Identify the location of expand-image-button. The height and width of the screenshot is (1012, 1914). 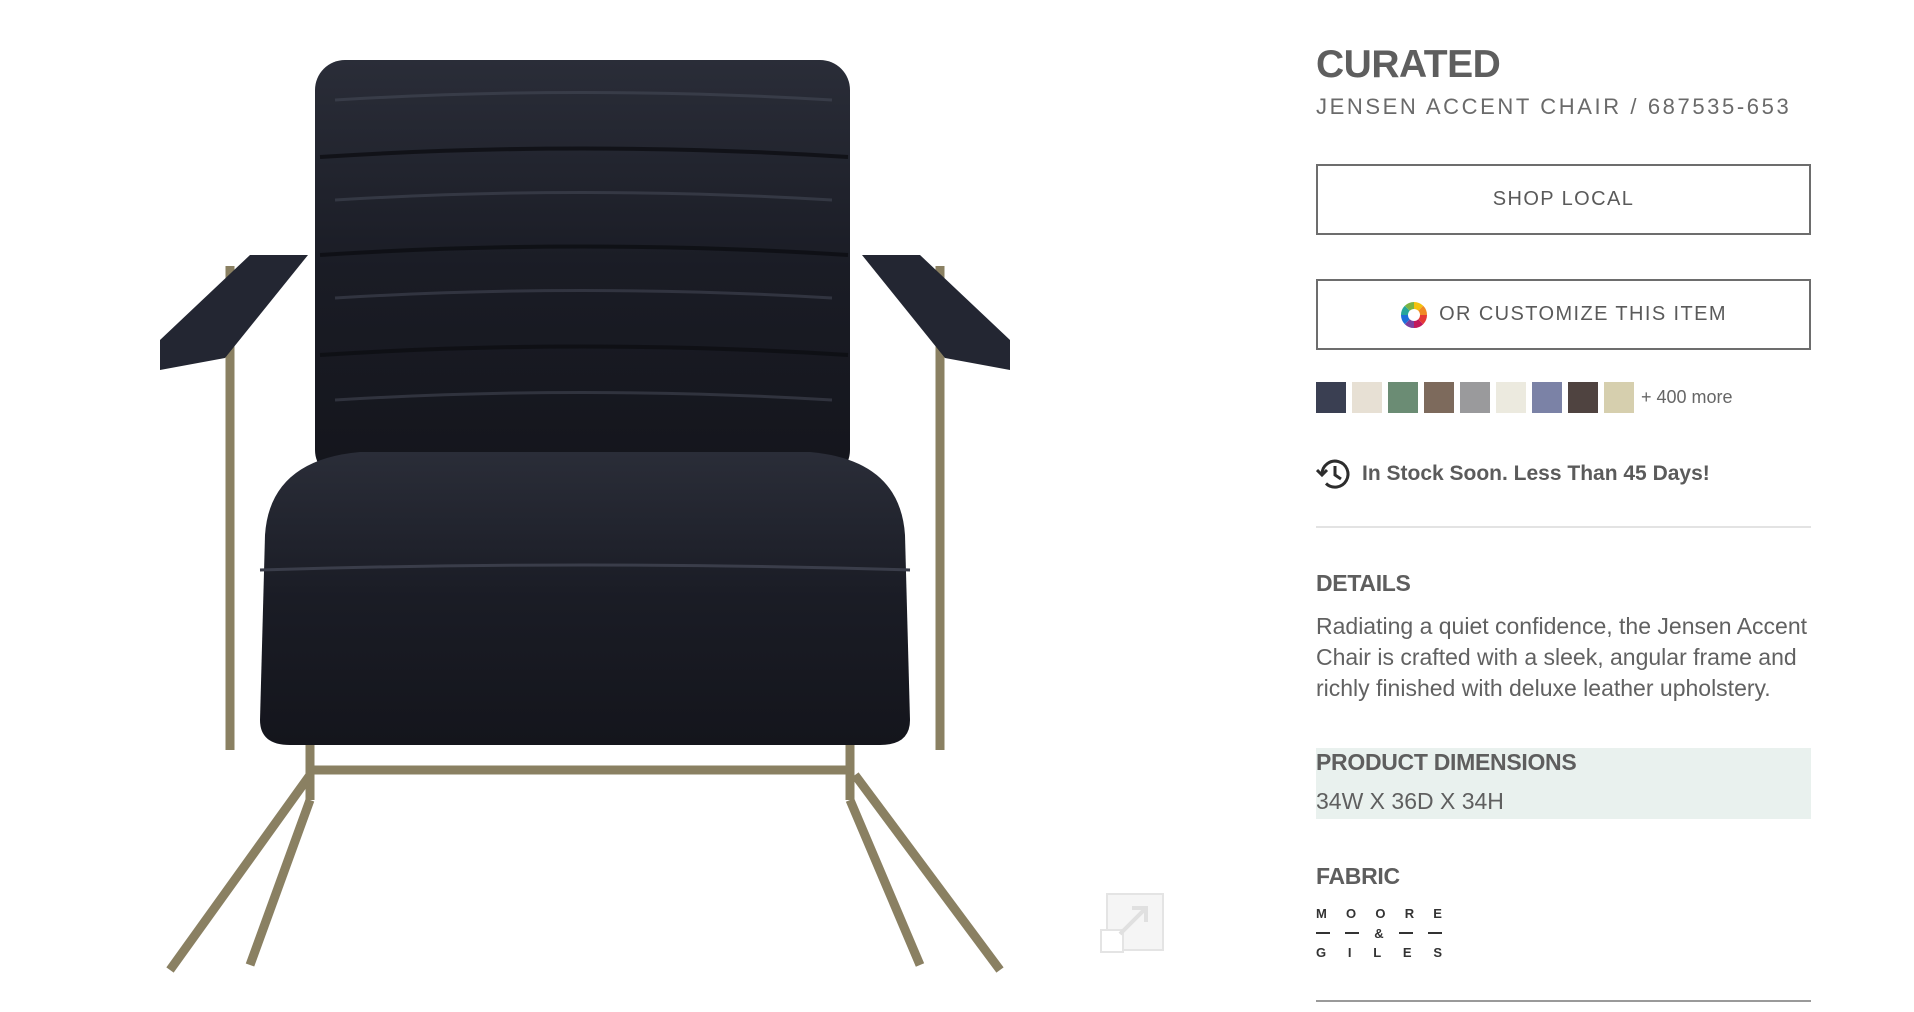
(1133, 923).